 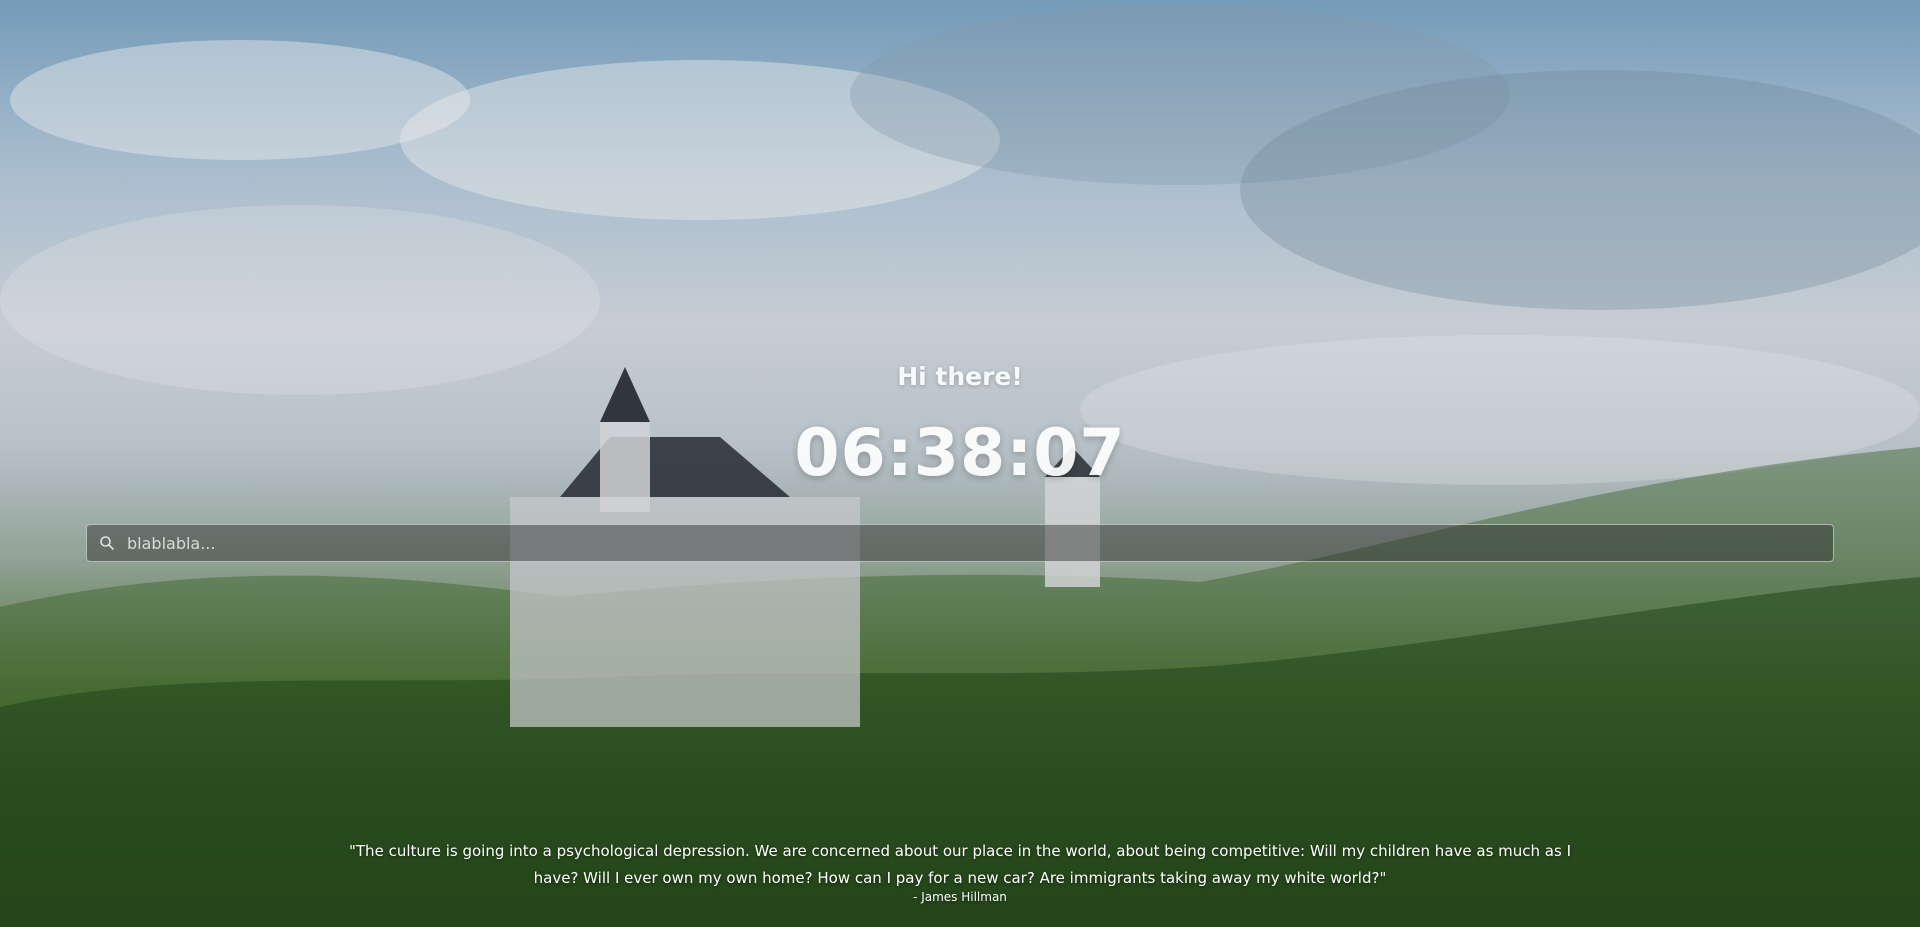 I want to click on search-bar, so click(x=960, y=543).